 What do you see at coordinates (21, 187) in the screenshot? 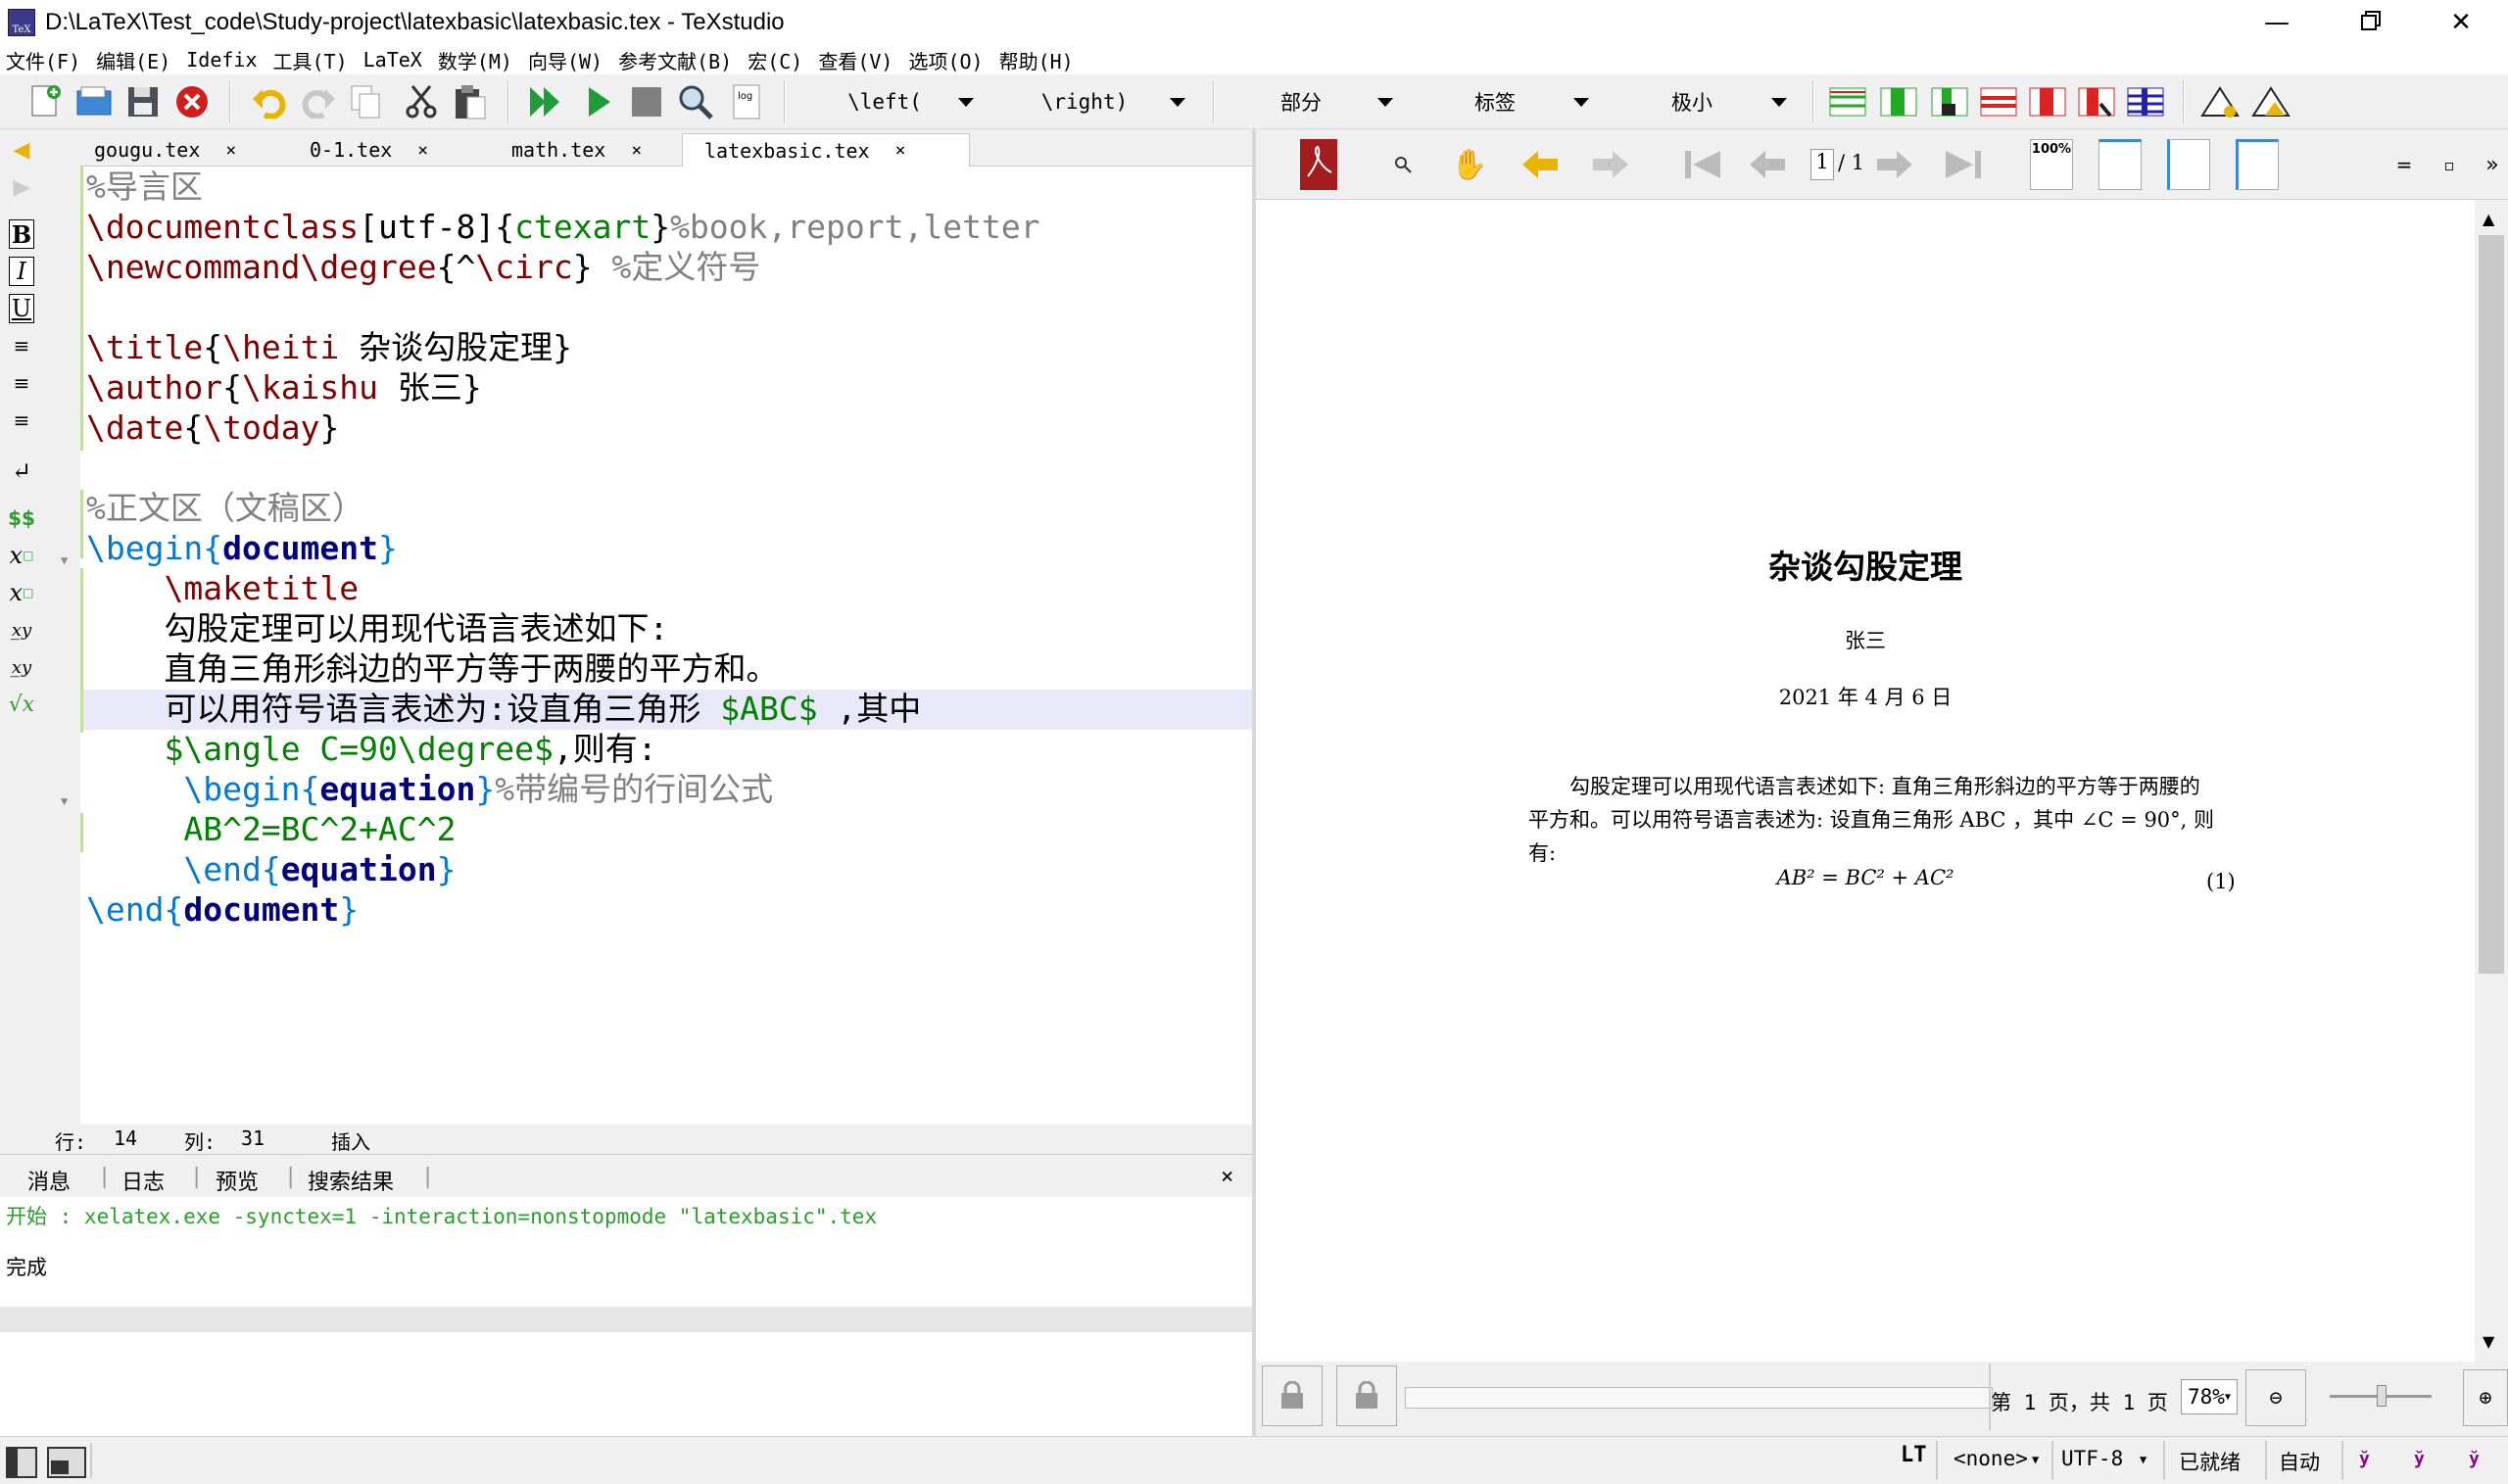
I see `forward-arrow-icon: ▶` at bounding box center [21, 187].